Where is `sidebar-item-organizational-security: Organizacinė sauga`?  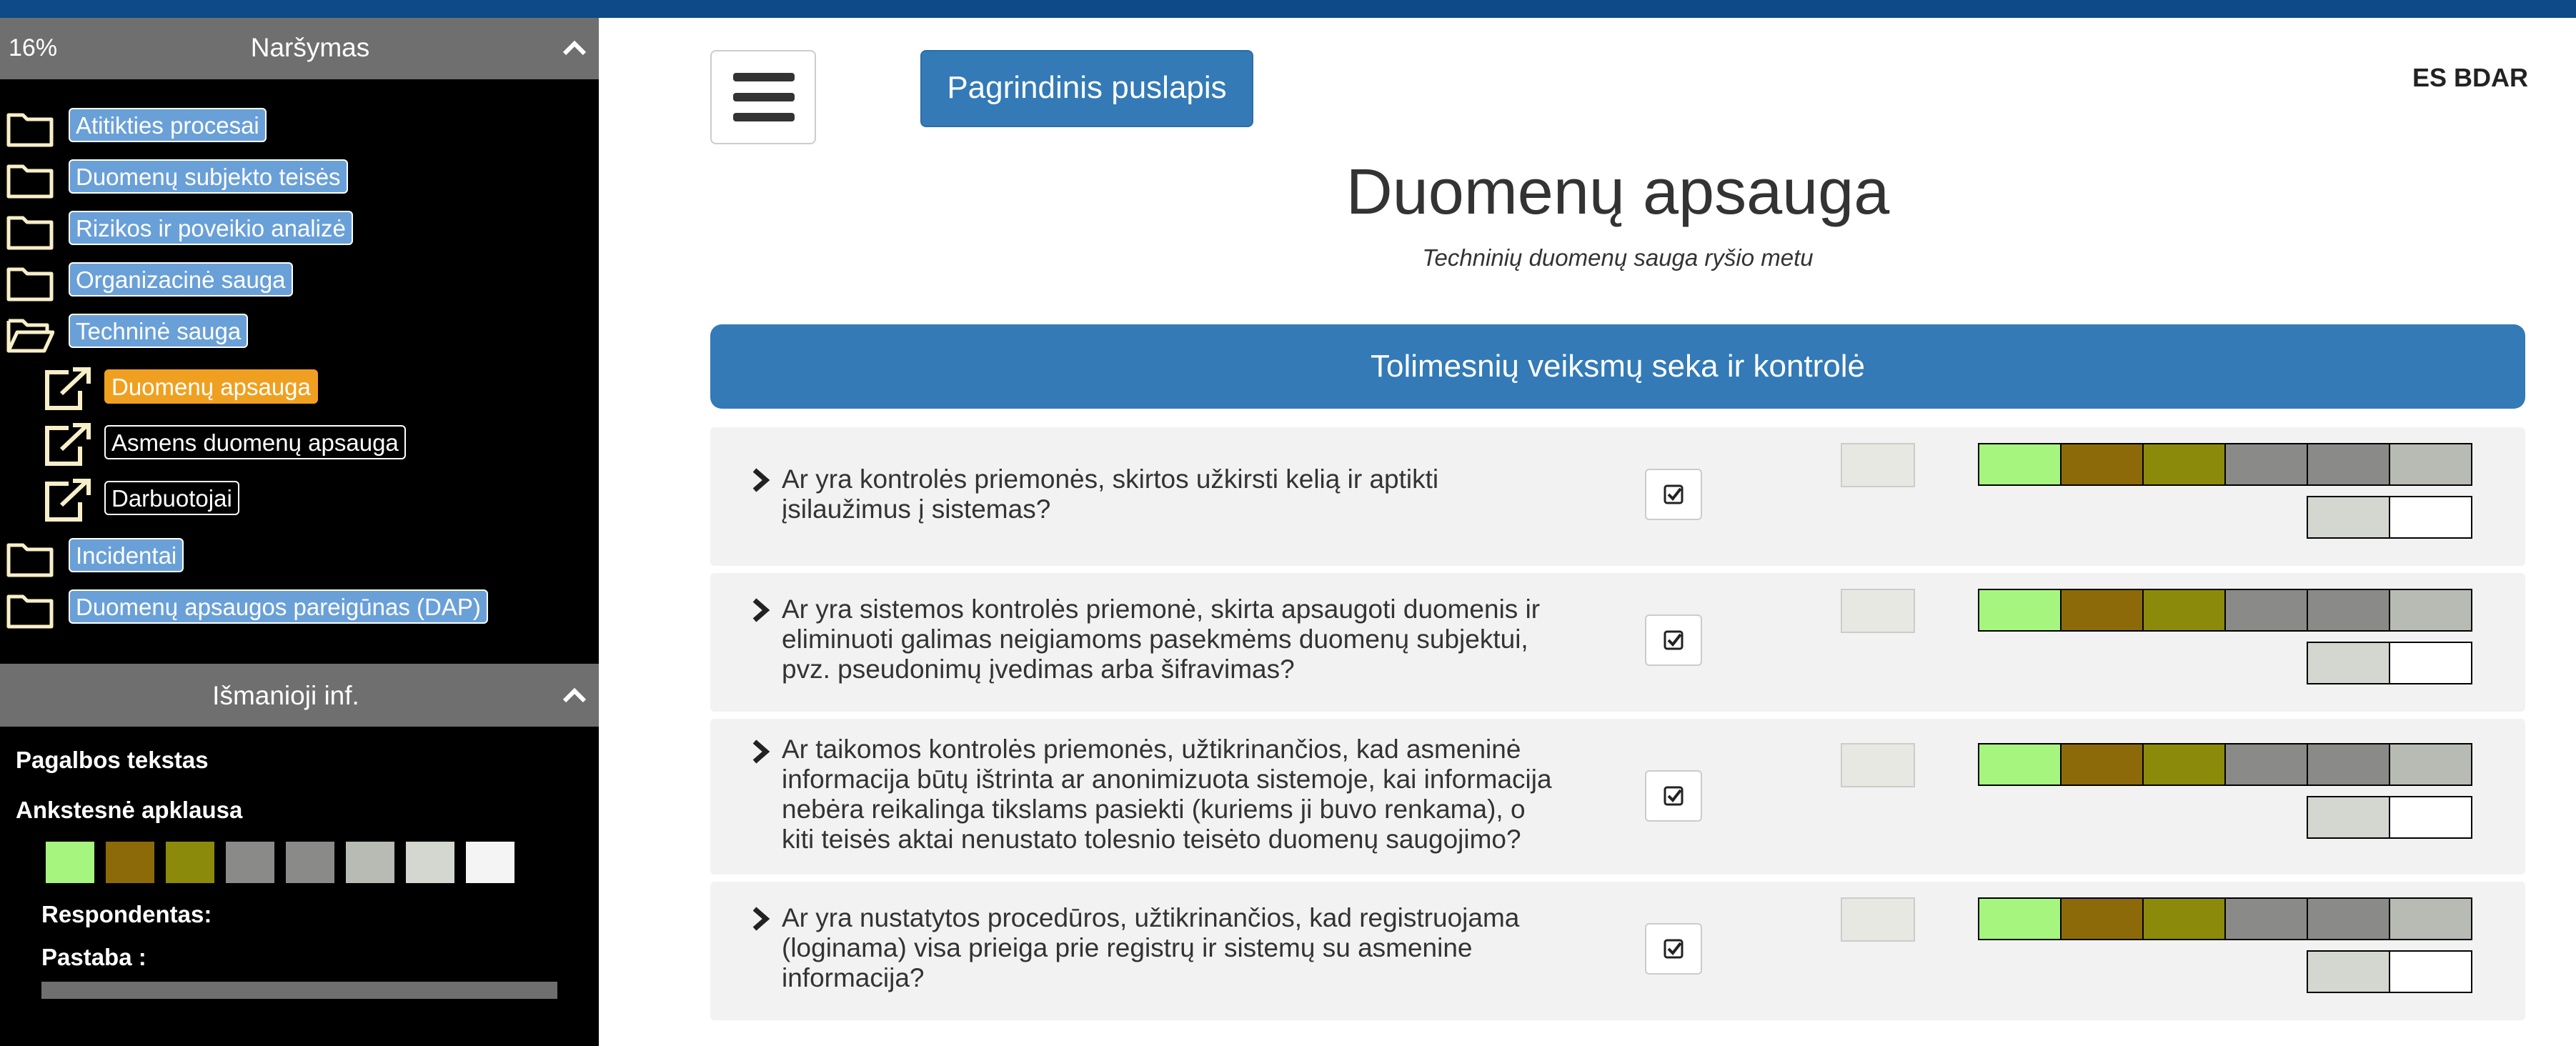
sidebar-item-organizational-security: Organizacinė sauga is located at coordinates (181, 279).